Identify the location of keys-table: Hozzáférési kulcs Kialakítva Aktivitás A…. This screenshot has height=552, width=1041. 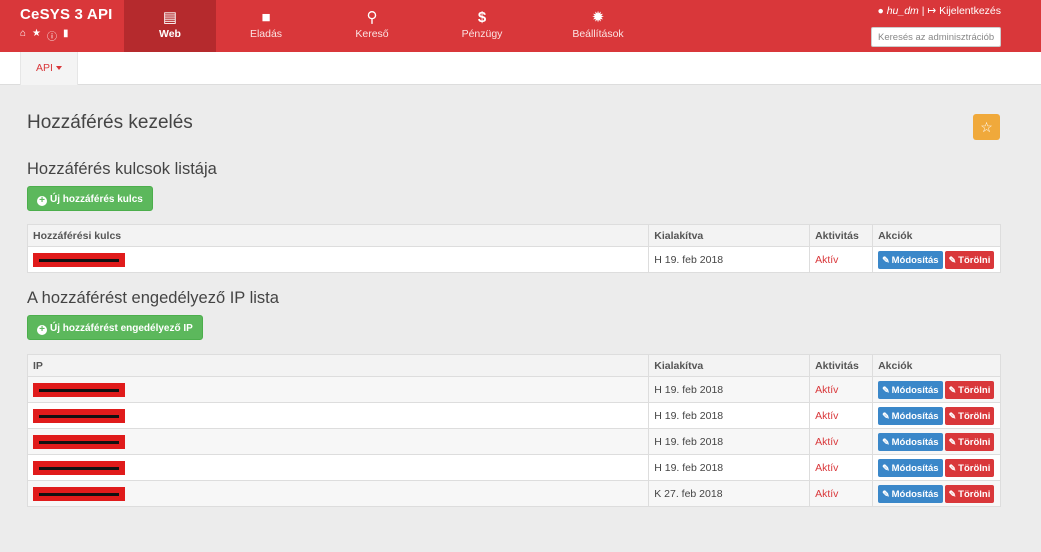
(513, 248).